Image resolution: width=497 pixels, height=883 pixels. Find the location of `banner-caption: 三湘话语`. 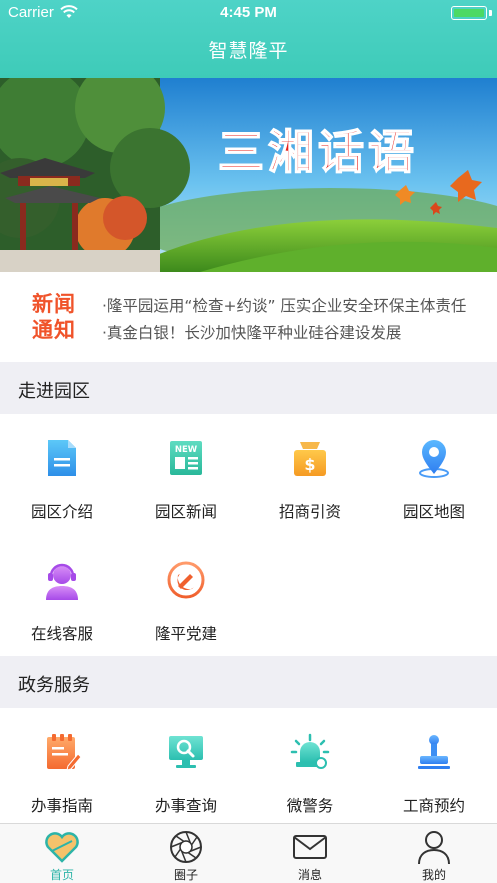

banner-caption: 三湘话语 is located at coordinates (318, 152).